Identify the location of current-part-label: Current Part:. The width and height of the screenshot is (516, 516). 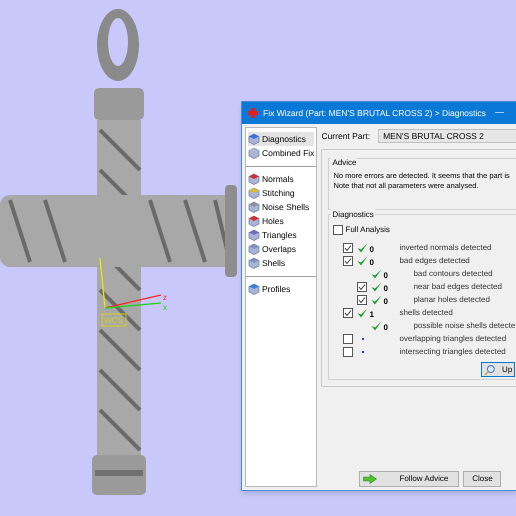
(345, 136).